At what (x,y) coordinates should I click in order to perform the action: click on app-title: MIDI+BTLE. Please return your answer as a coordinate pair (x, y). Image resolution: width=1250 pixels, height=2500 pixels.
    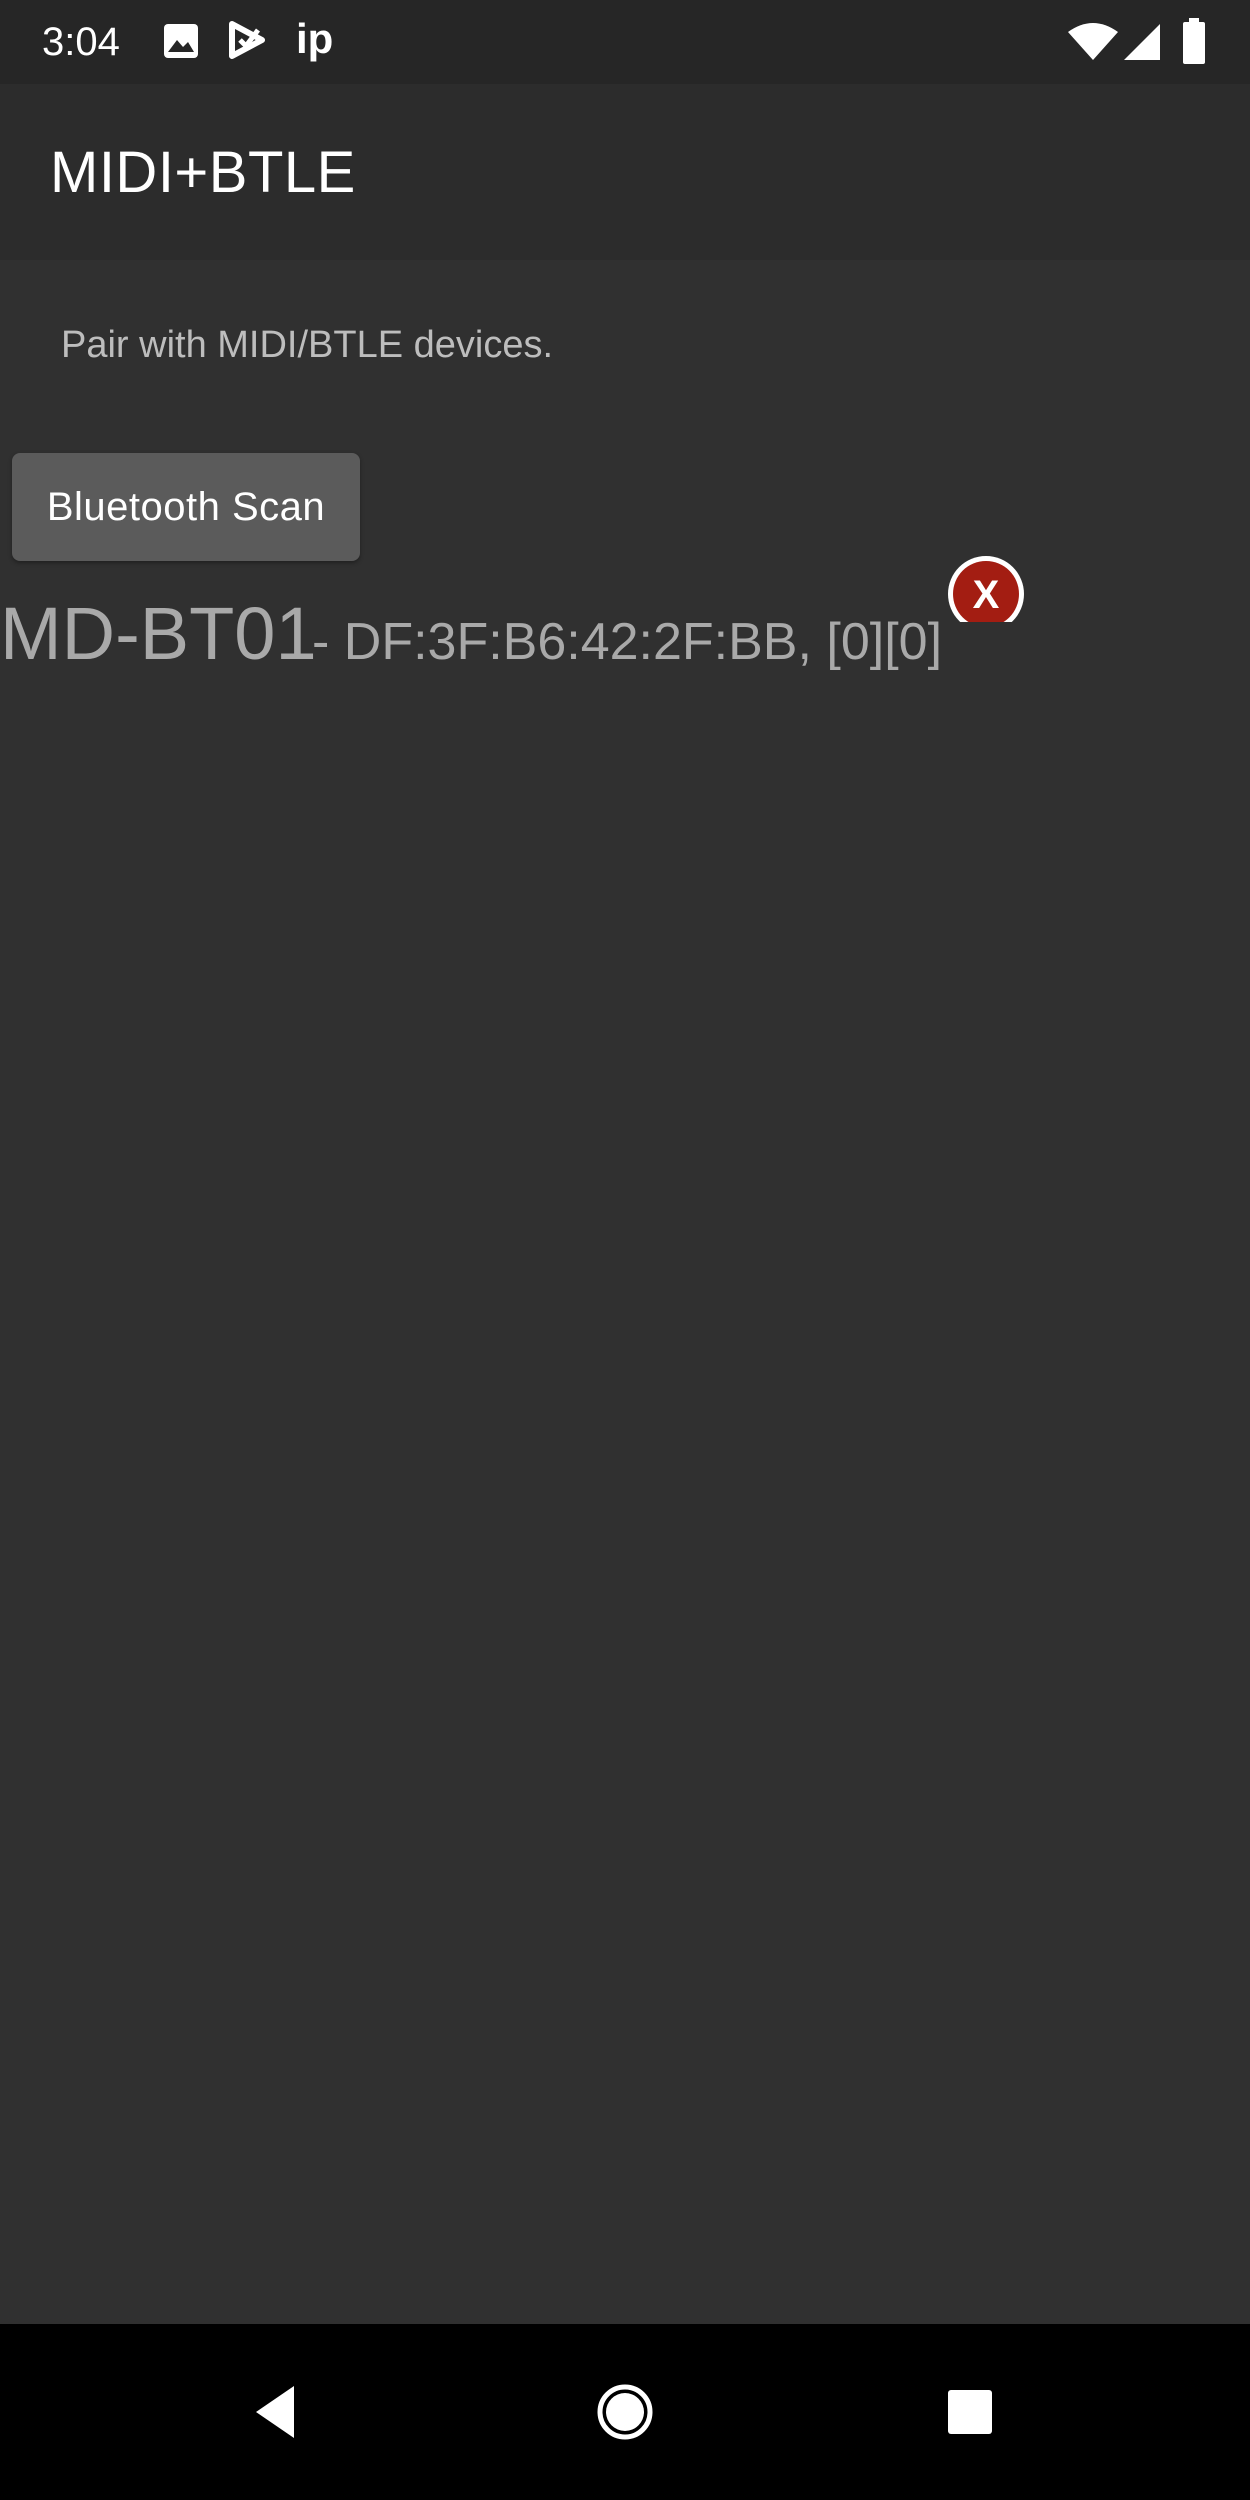
    Looking at the image, I should click on (203, 172).